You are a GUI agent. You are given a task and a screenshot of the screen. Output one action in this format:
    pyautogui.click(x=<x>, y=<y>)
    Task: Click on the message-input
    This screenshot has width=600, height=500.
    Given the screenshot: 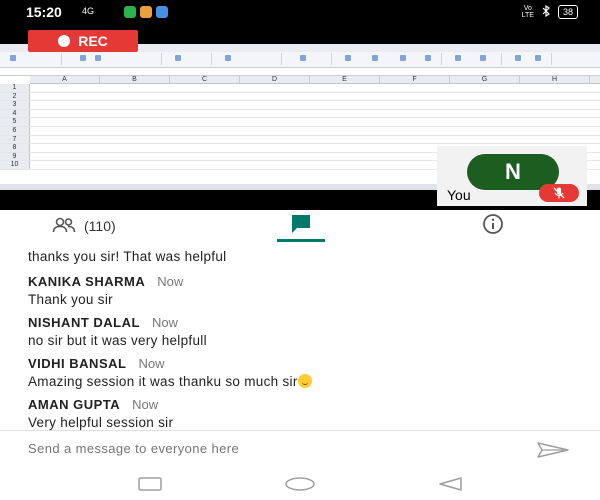 What is the action you would take?
    pyautogui.click(x=268, y=448)
    